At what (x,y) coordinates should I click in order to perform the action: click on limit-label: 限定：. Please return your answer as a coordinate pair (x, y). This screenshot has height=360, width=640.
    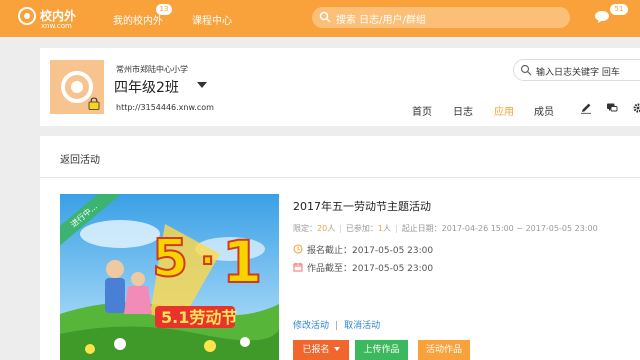
    Looking at the image, I should click on (305, 228).